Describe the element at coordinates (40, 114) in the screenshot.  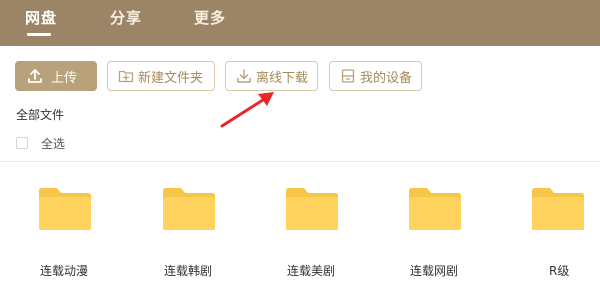
I see `breadcrumb: 全部文件` at that location.